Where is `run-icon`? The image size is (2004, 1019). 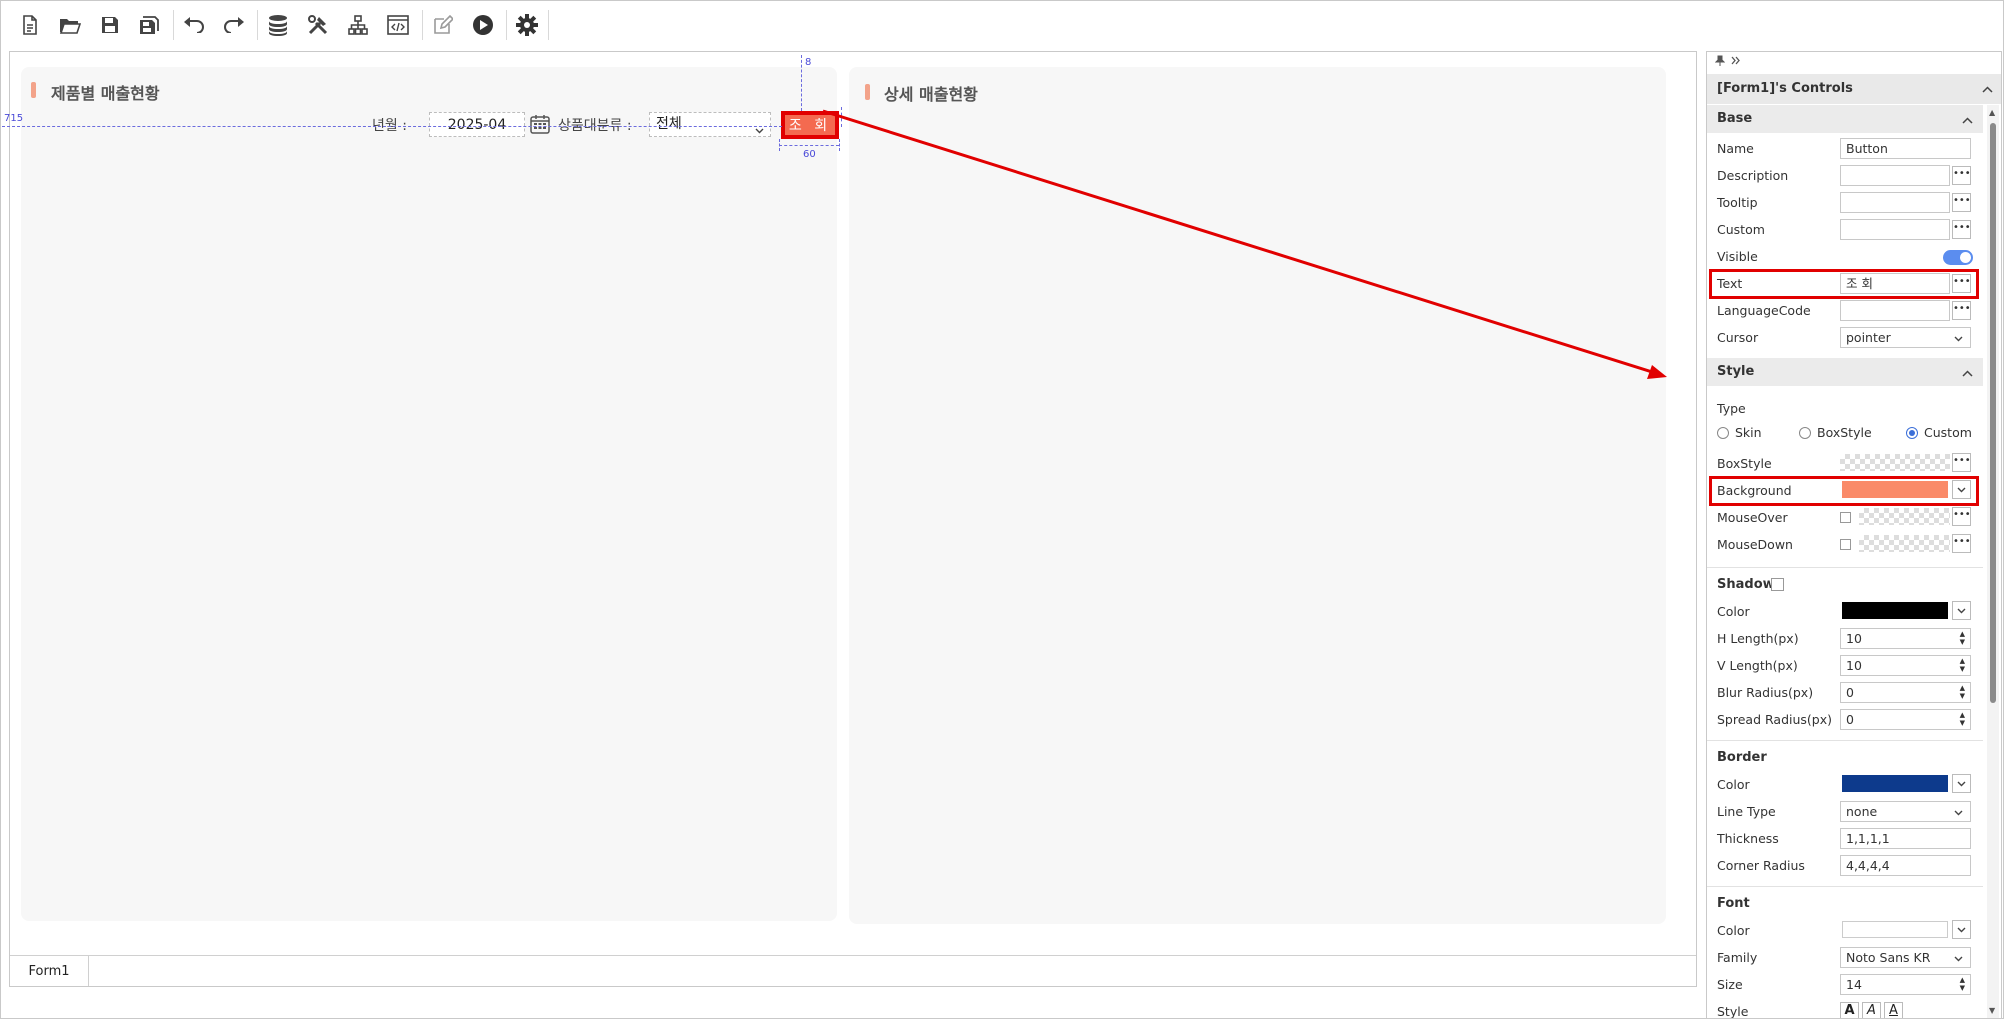 run-icon is located at coordinates (483, 25).